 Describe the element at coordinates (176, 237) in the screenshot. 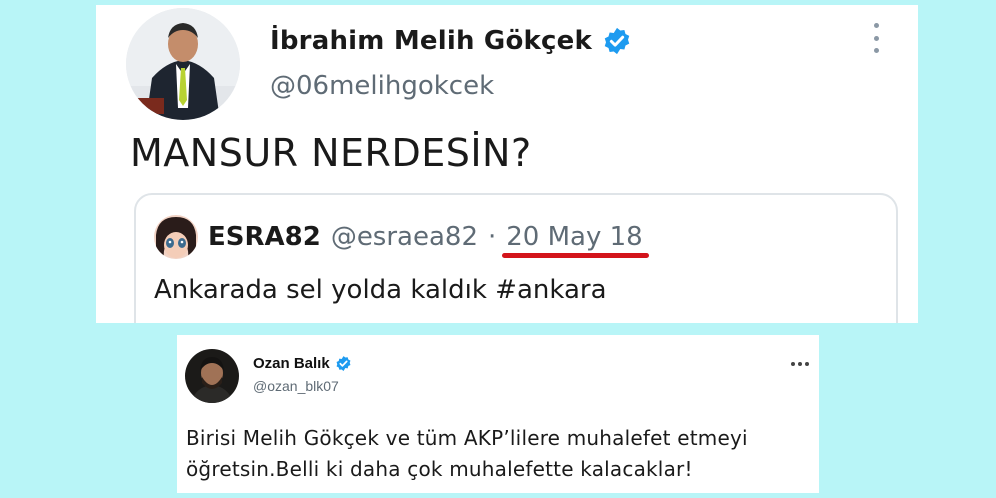

I see `quoted-author-avatar` at that location.